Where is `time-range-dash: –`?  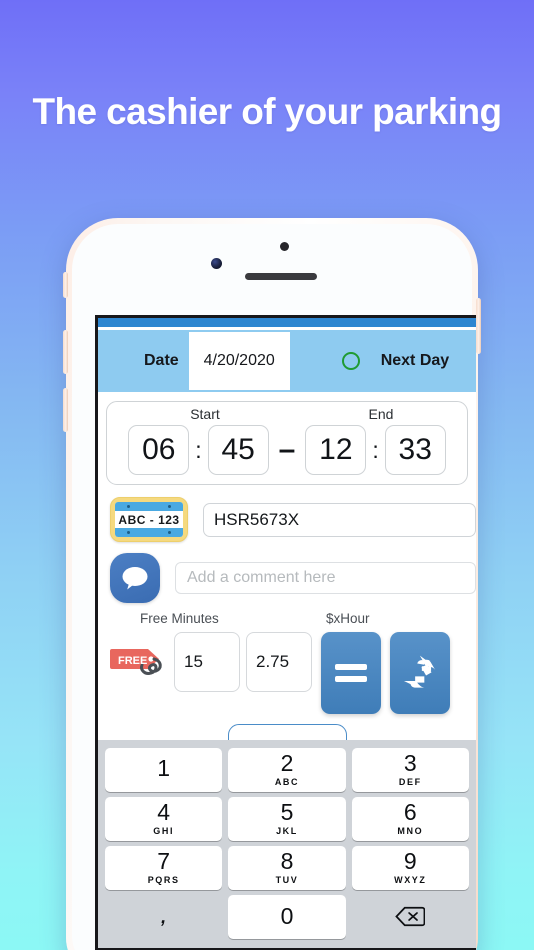 time-range-dash: – is located at coordinates (287, 449).